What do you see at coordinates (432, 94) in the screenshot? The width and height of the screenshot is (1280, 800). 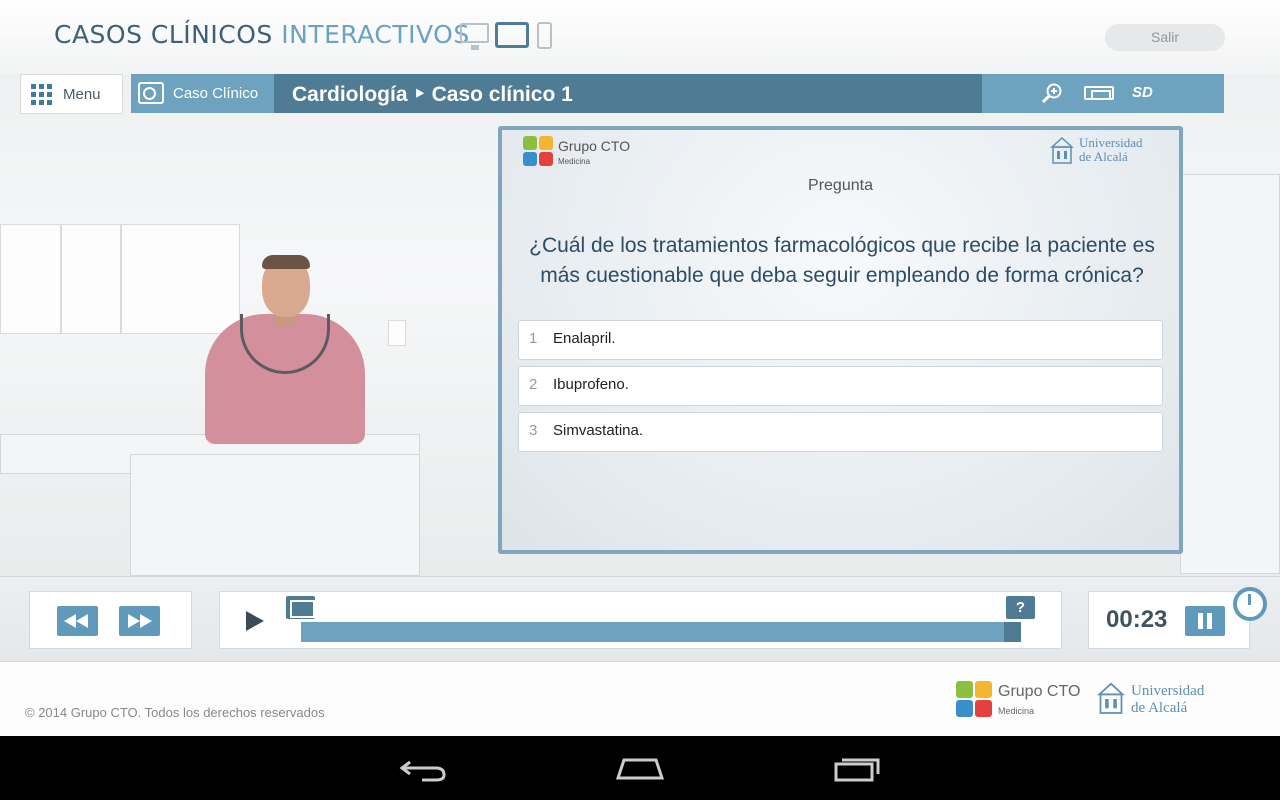 I see `case-title: Cardiología ‣ Caso clínico 1` at bounding box center [432, 94].